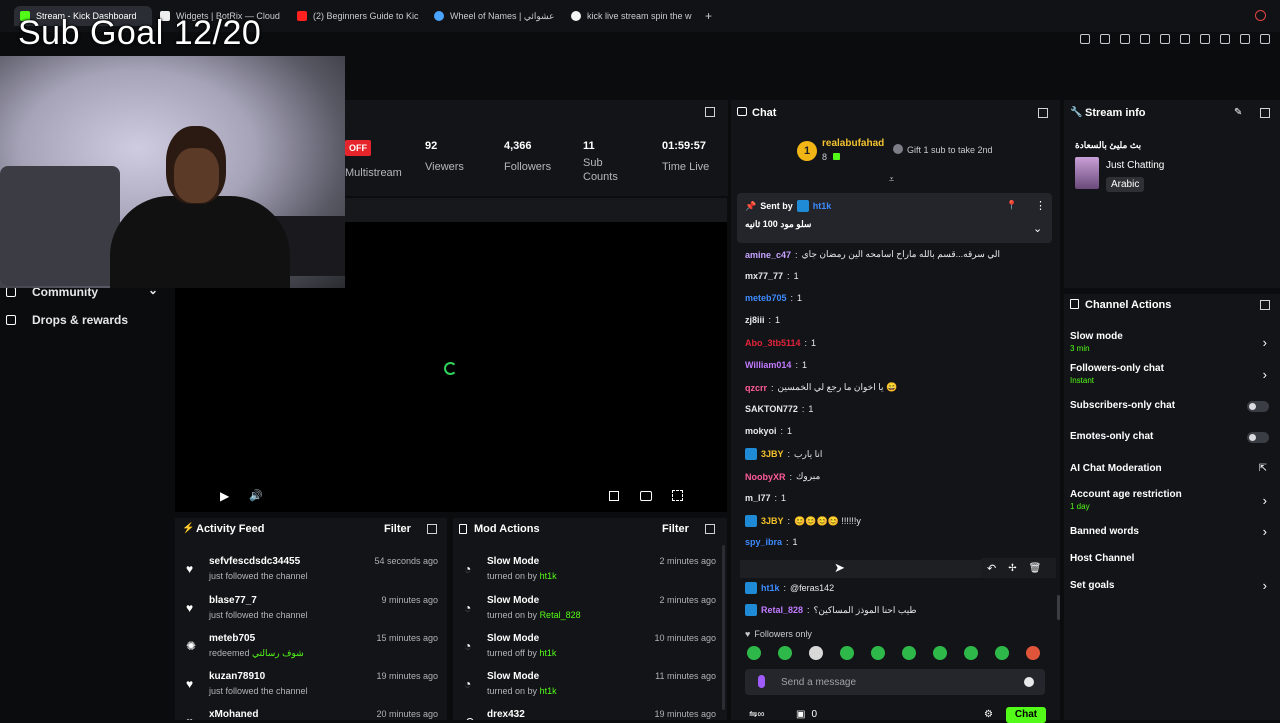 Image resolution: width=1280 pixels, height=723 pixels. I want to click on message-actions: ↶ ✢ 🗑, so click(1018, 568).